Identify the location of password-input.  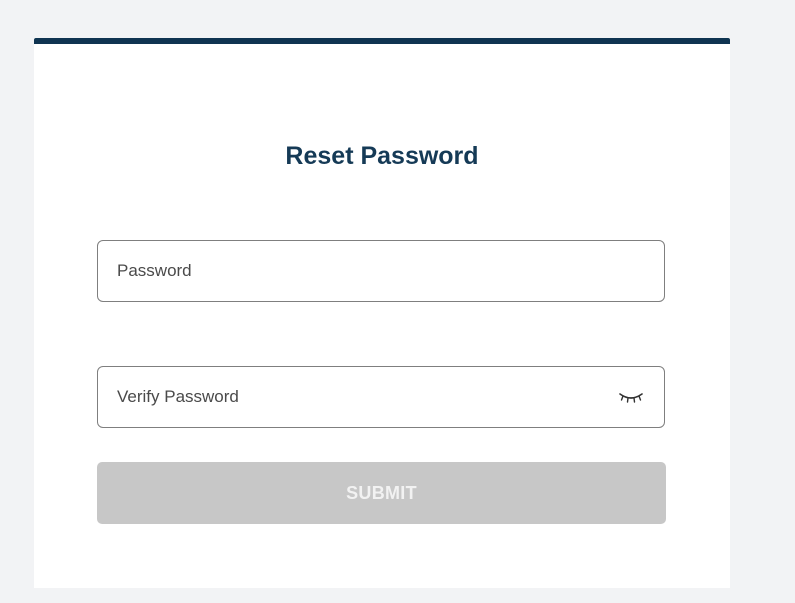
(352, 271).